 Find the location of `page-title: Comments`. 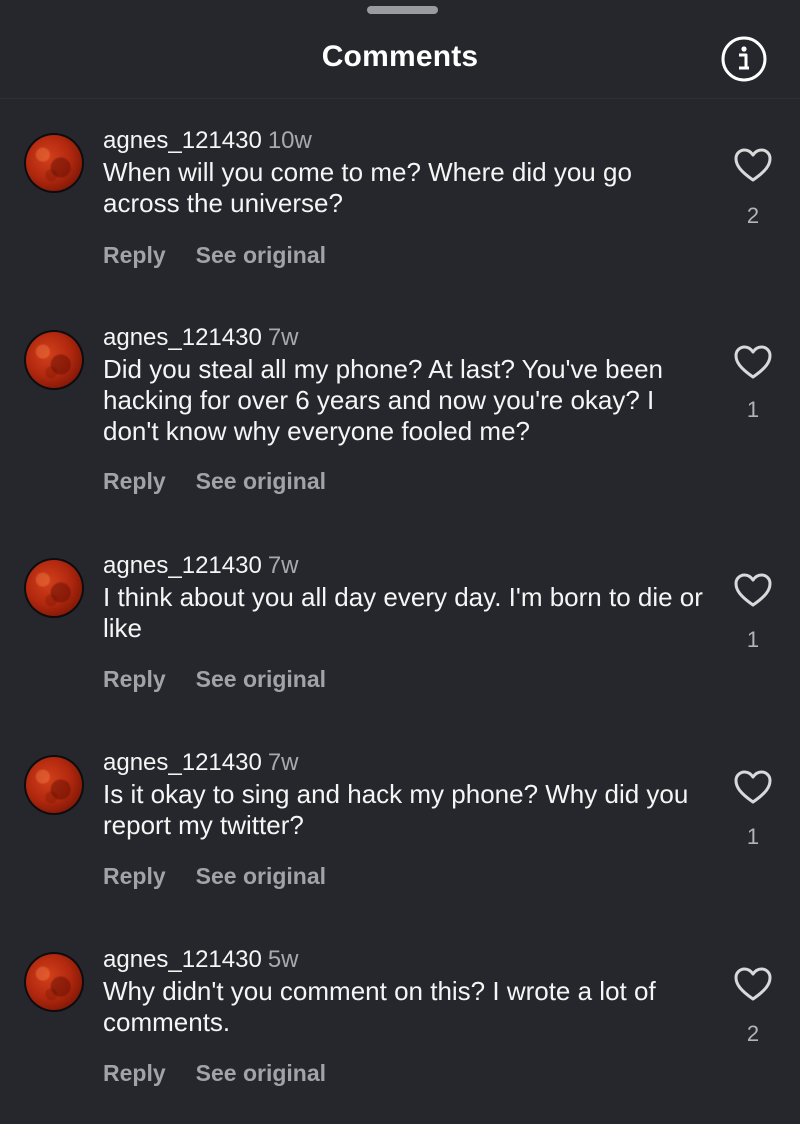

page-title: Comments is located at coordinates (400, 56).